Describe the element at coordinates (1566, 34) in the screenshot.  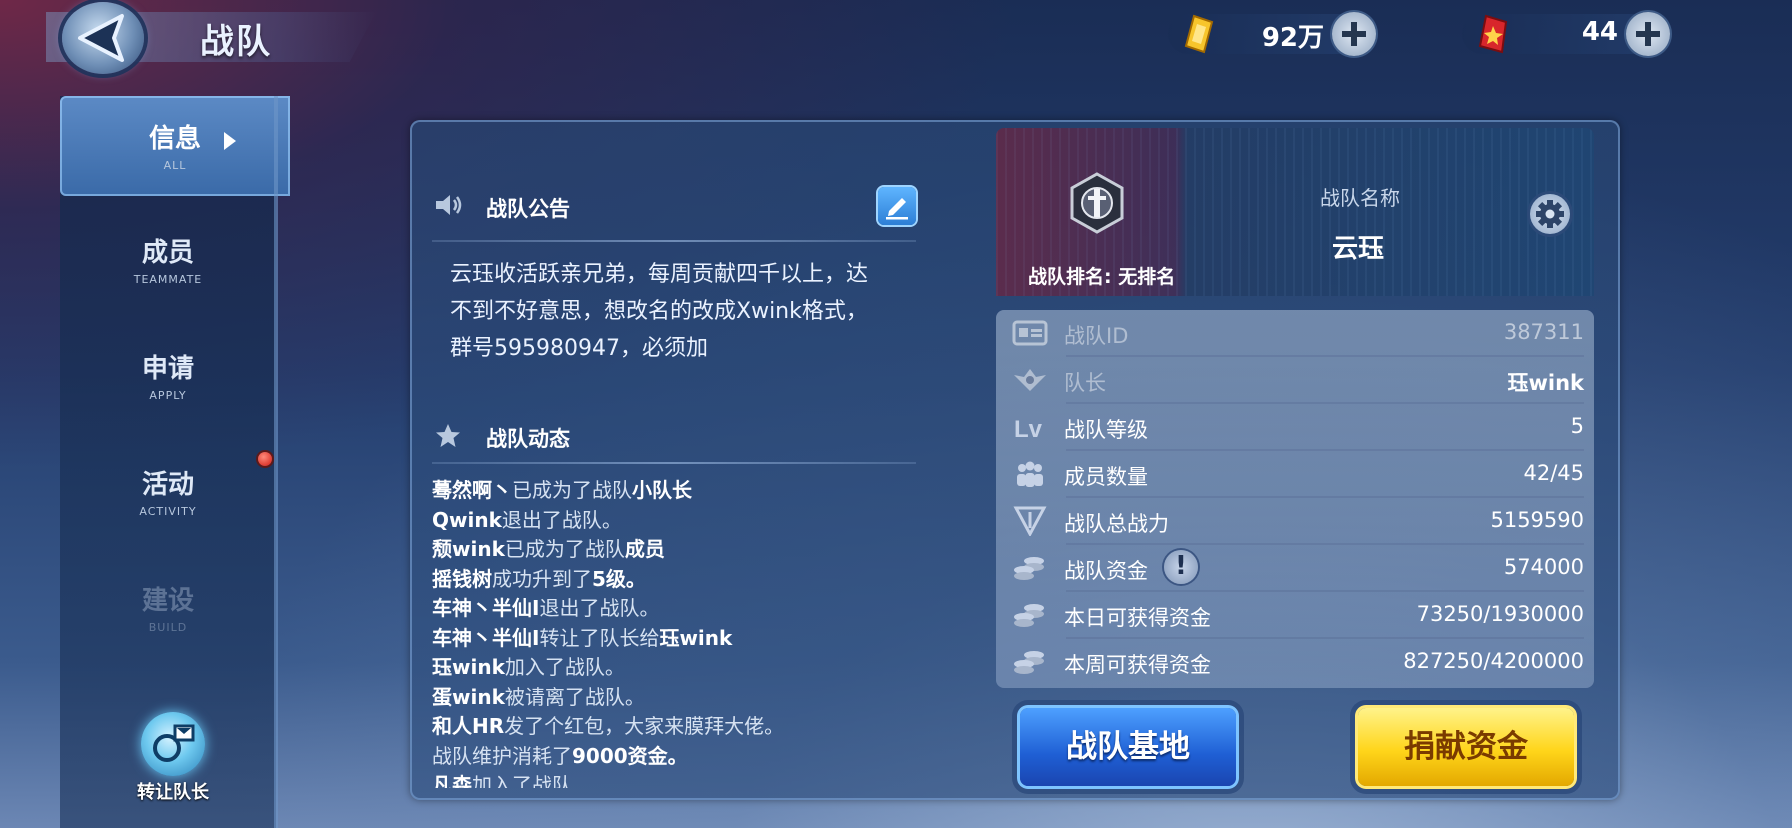
I see `gem-currency: 44` at that location.